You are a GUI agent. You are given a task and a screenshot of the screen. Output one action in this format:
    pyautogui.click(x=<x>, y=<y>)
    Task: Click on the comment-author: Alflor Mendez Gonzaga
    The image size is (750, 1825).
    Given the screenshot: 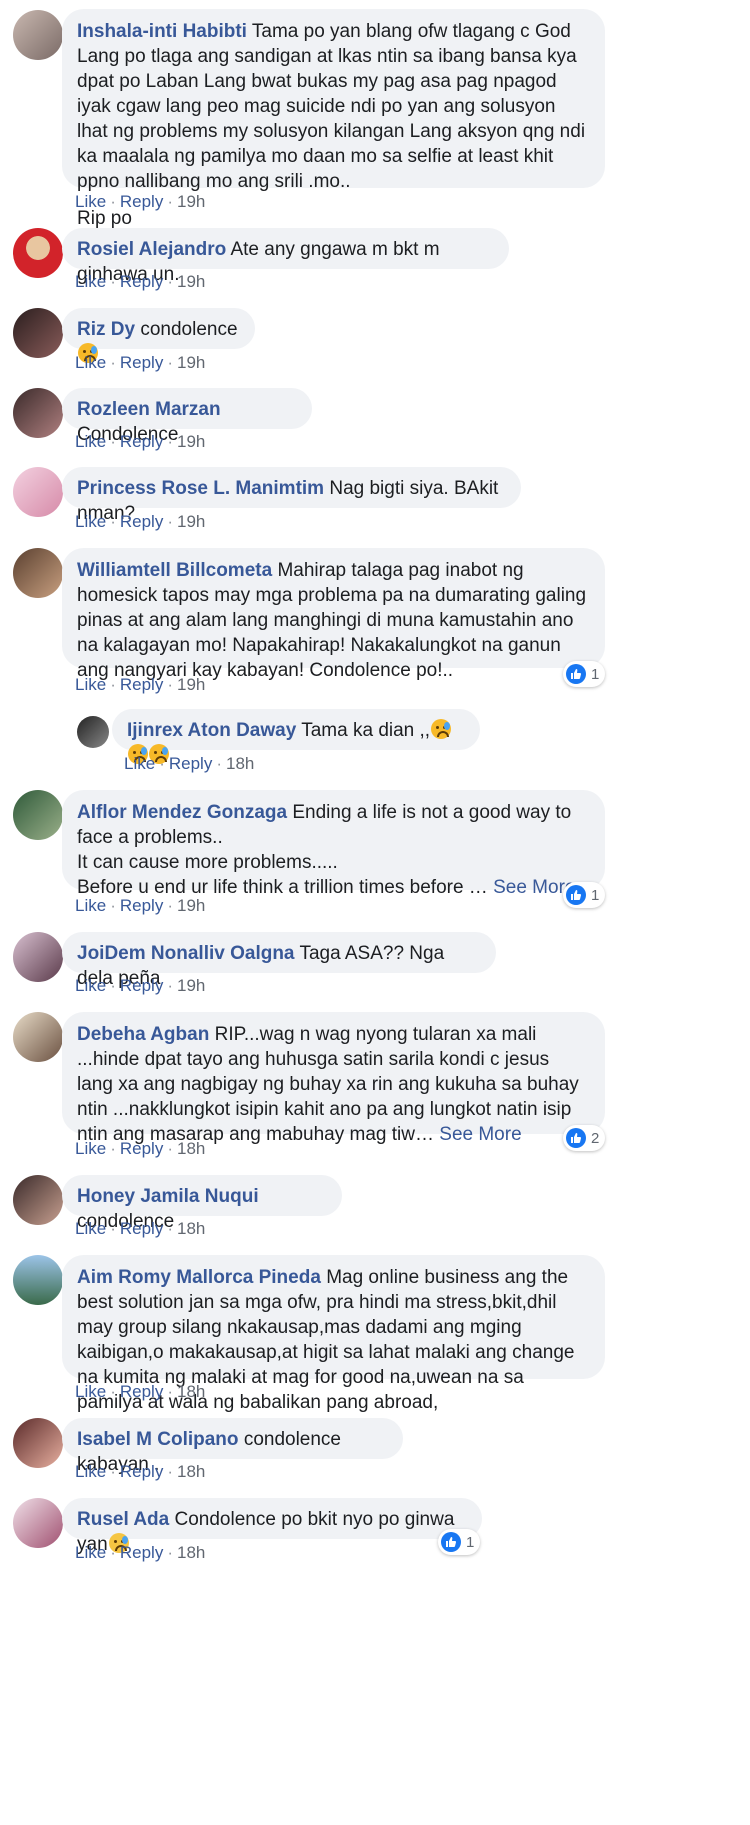 What is the action you would take?
    pyautogui.click(x=182, y=812)
    